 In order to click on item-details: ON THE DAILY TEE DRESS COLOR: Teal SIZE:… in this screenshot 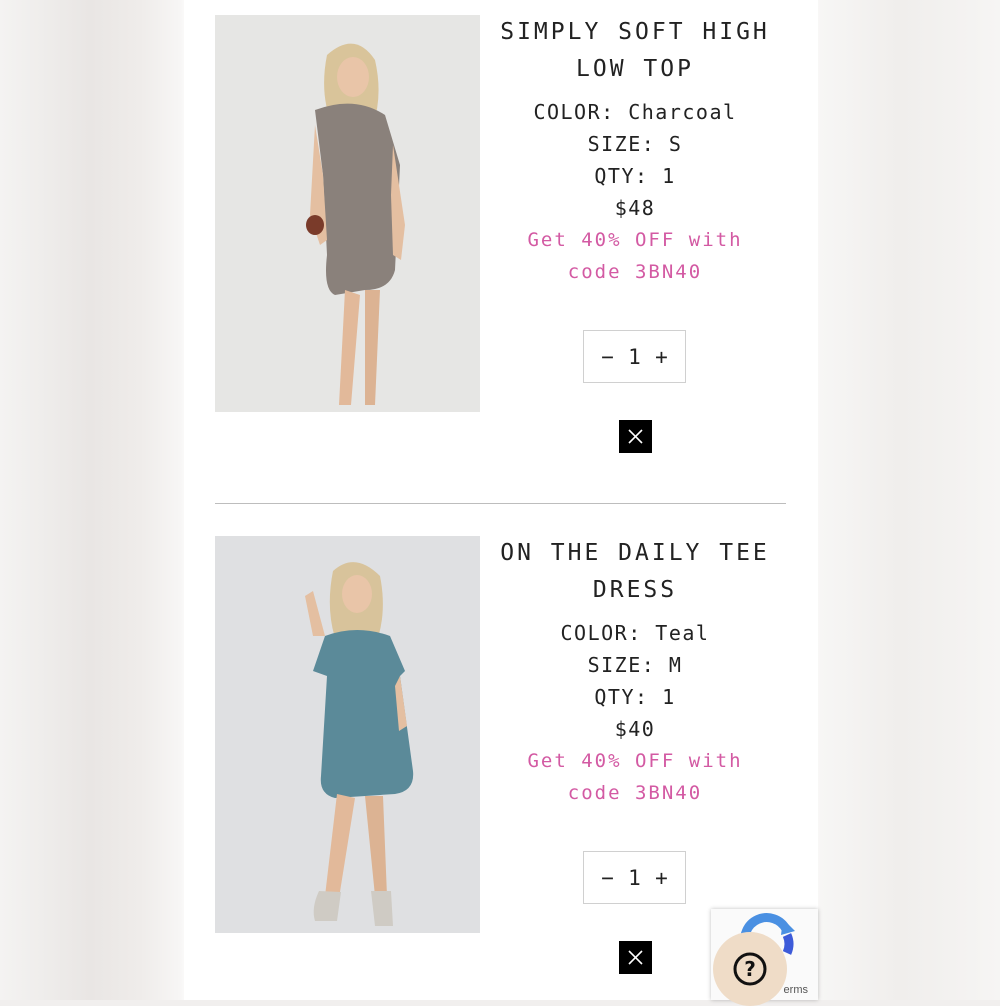, I will do `click(635, 672)`.